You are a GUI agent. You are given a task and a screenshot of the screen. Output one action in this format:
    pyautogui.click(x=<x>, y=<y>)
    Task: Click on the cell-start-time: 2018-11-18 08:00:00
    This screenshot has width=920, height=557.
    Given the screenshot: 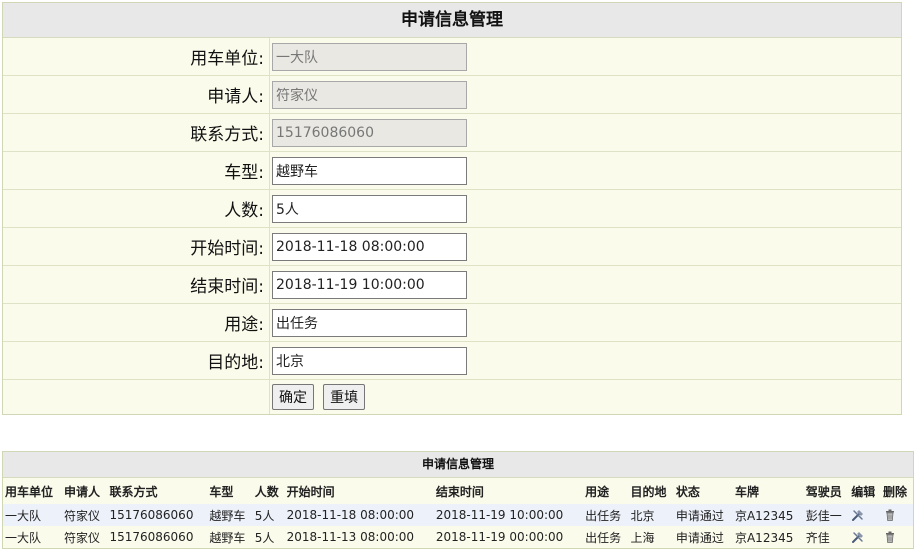 What is the action you would take?
    pyautogui.click(x=359, y=515)
    